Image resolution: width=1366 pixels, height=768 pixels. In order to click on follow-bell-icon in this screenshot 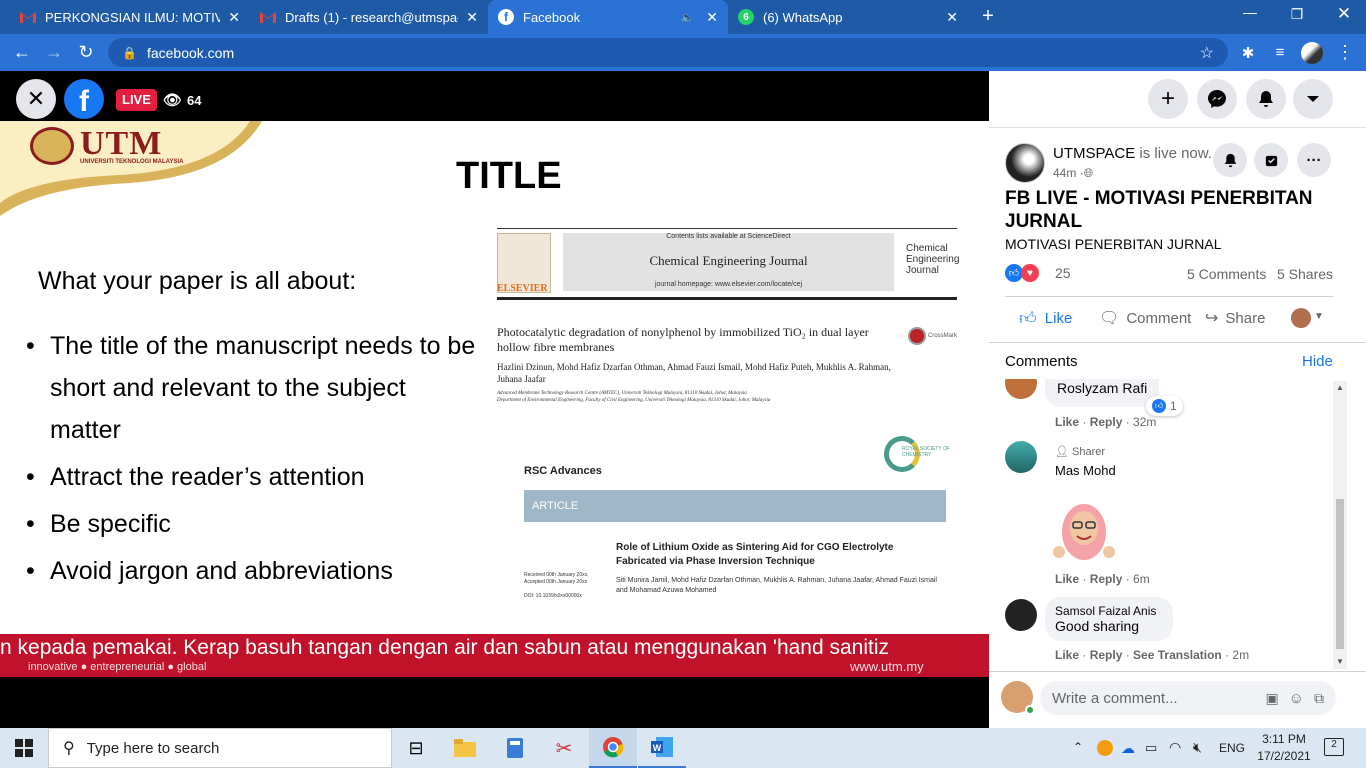, I will do `click(1230, 160)`.